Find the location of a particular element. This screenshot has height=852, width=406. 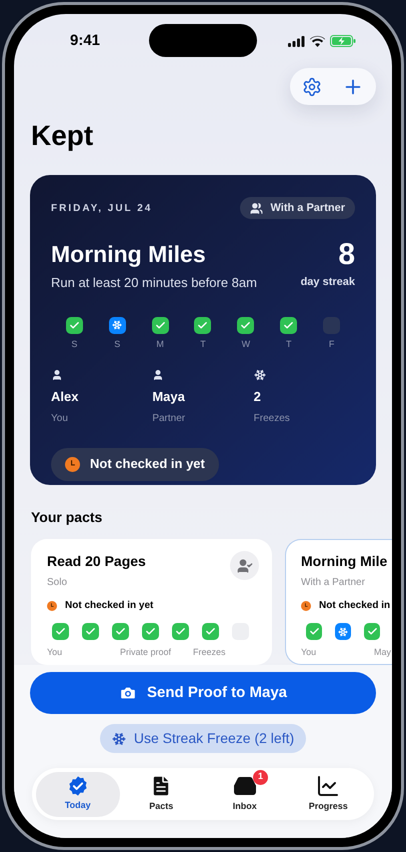

pact-card: Read 20 Pages Solo Not checked in yet You Private proof Freezes is located at coordinates (151, 602).